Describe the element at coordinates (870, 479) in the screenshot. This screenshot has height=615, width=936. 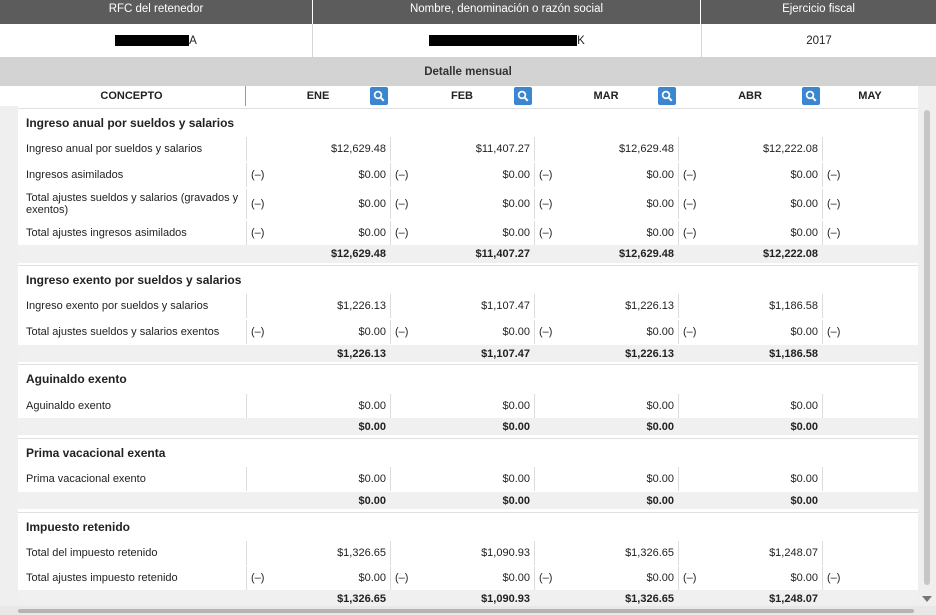
I see `month-cell-may` at that location.